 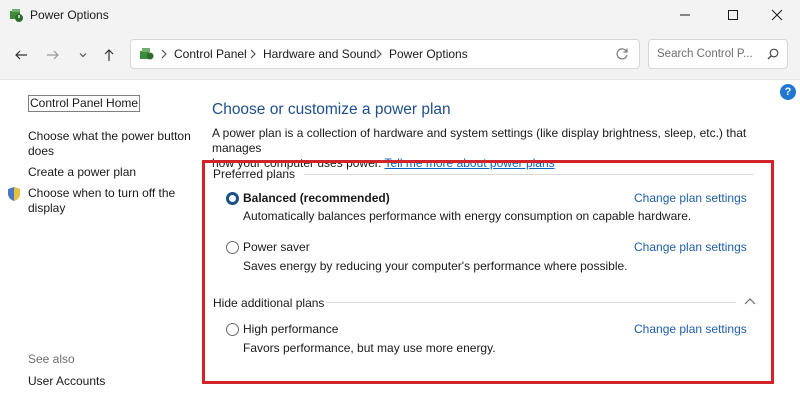 I want to click on close-button, so click(x=777, y=15).